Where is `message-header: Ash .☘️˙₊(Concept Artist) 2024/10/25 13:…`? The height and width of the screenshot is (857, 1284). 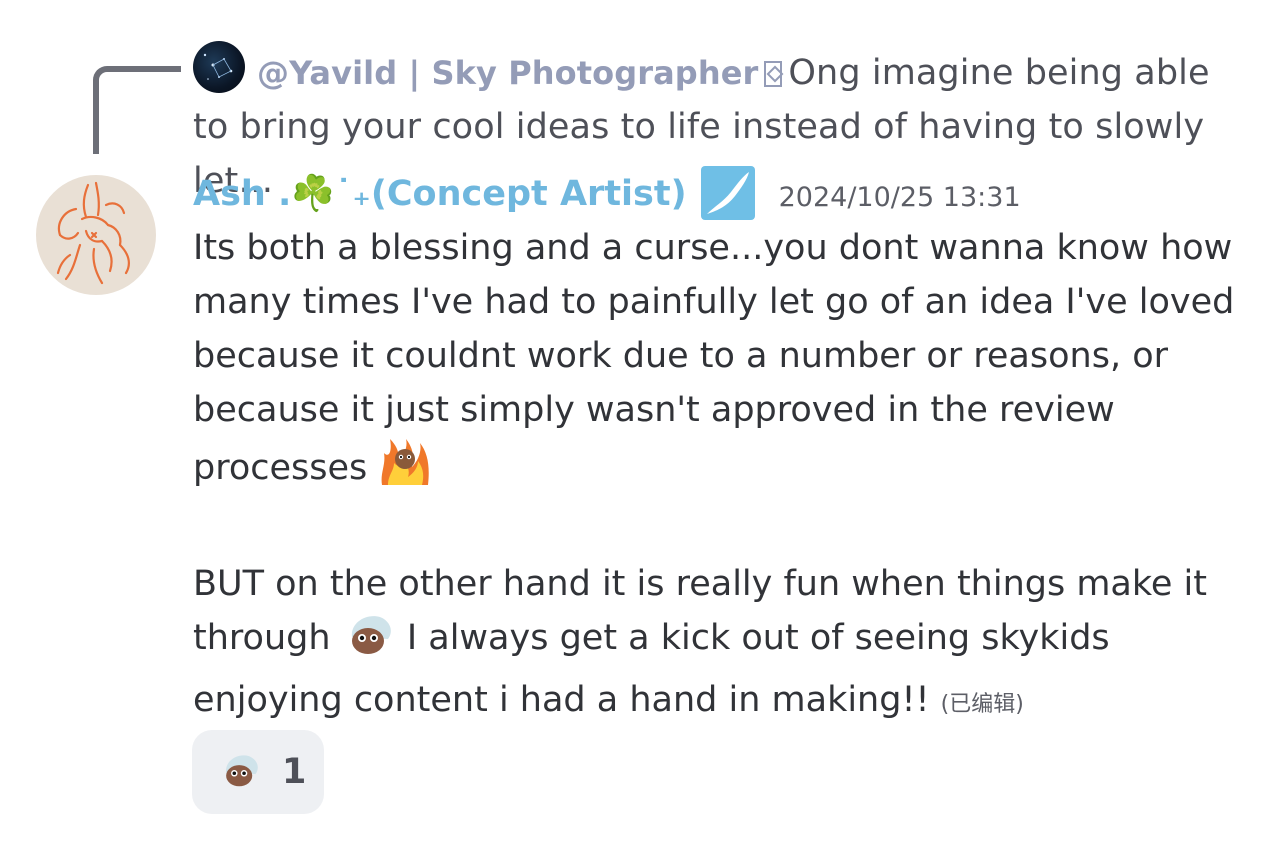
message-header: Ash .☘️˙₊(Concept Artist) 2024/10/25 13:… is located at coordinates (607, 193).